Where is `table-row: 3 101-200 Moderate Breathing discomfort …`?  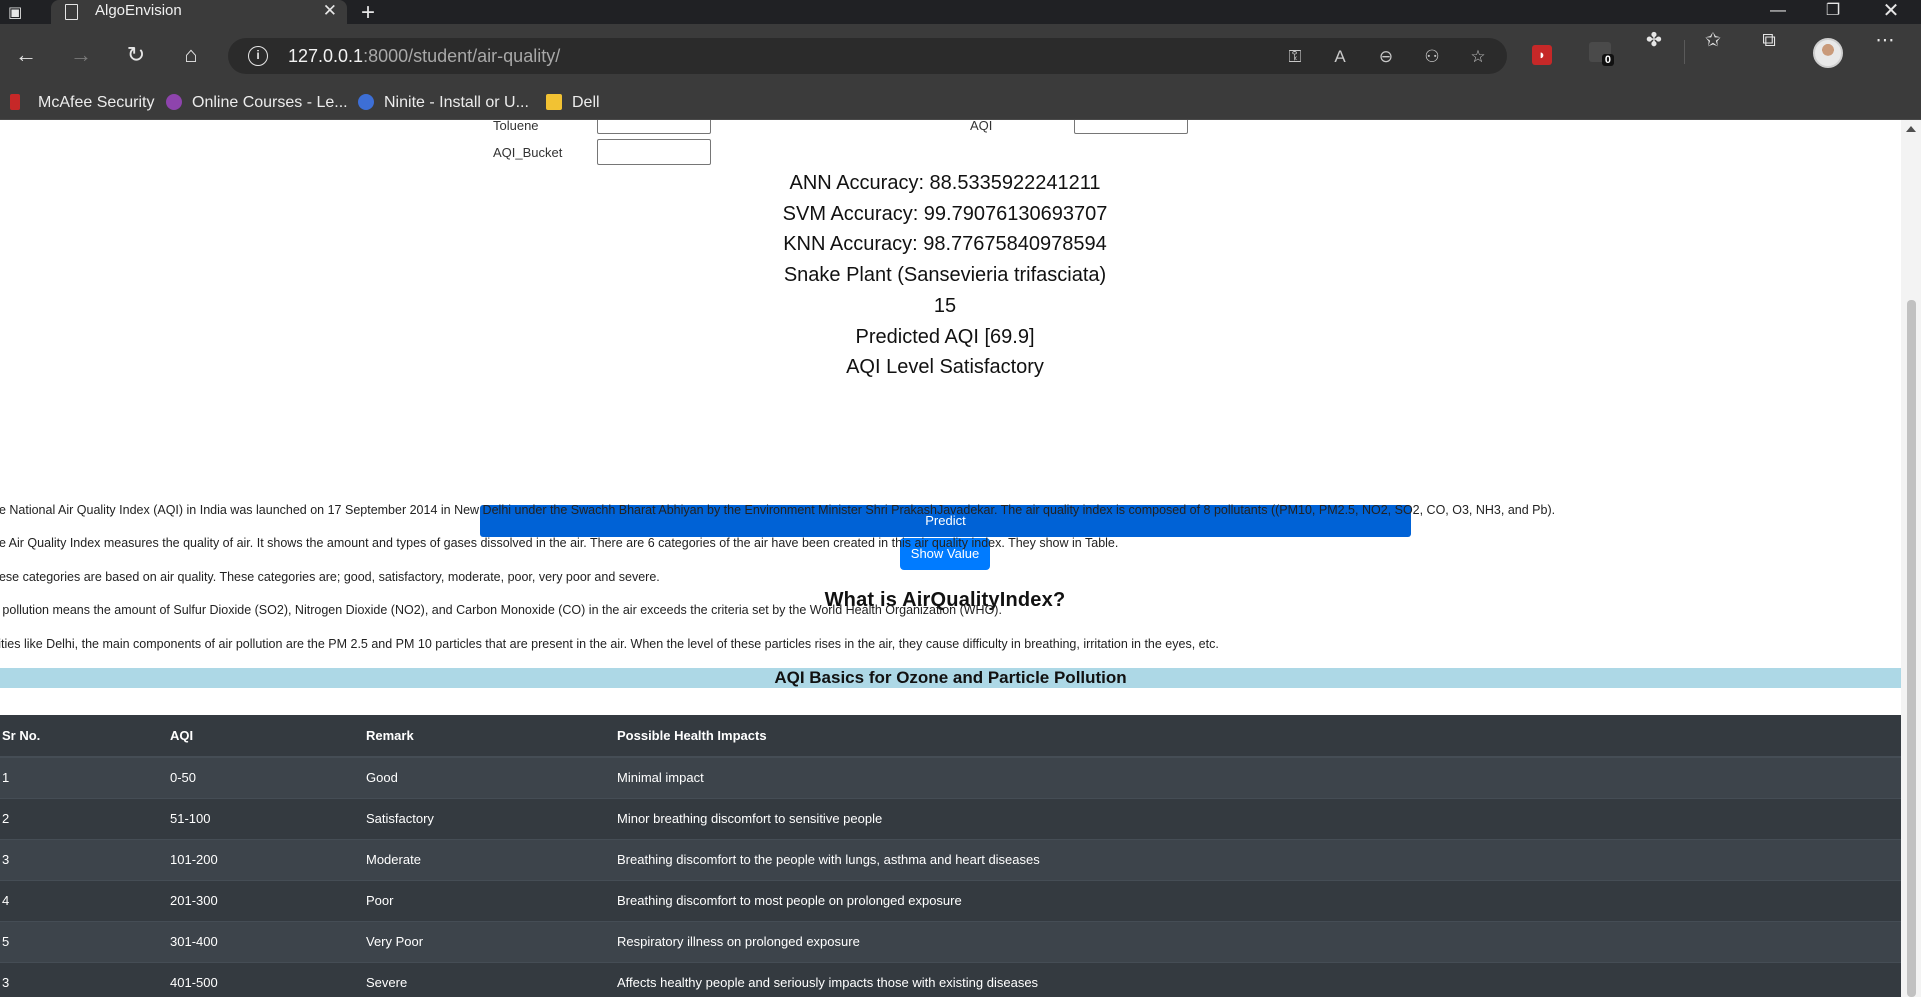
table-row: 3 101-200 Moderate Breathing discomfort … is located at coordinates (950, 859).